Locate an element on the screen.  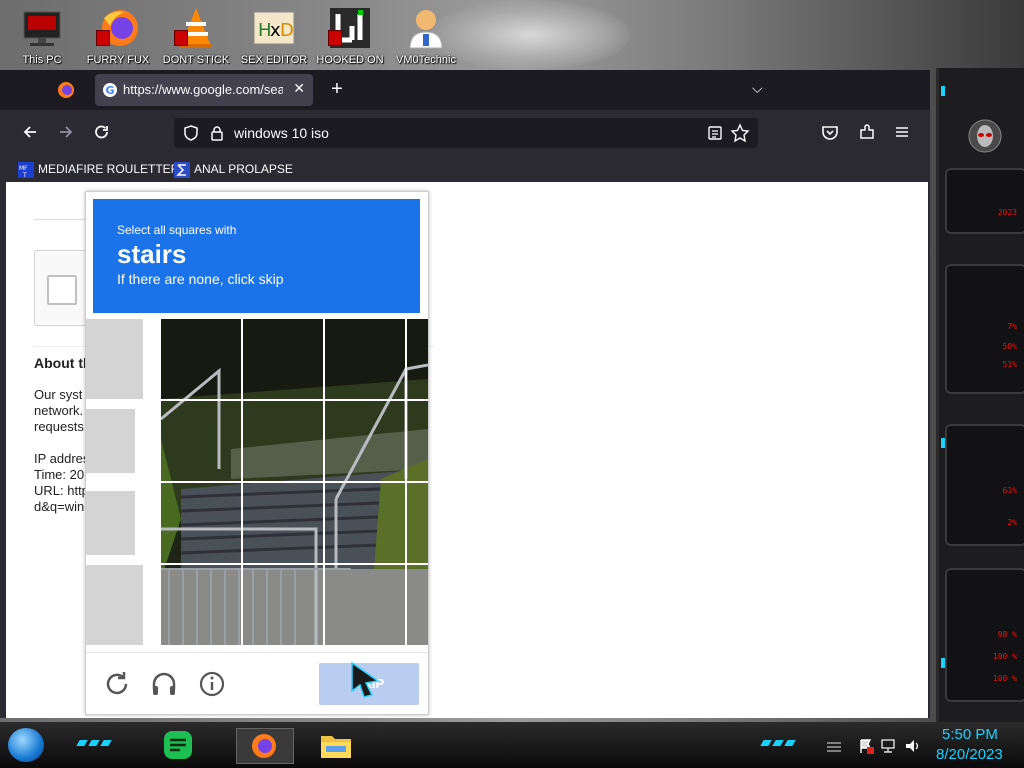
captcha-hint: If there are none, click skip is located at coordinates (200, 279).